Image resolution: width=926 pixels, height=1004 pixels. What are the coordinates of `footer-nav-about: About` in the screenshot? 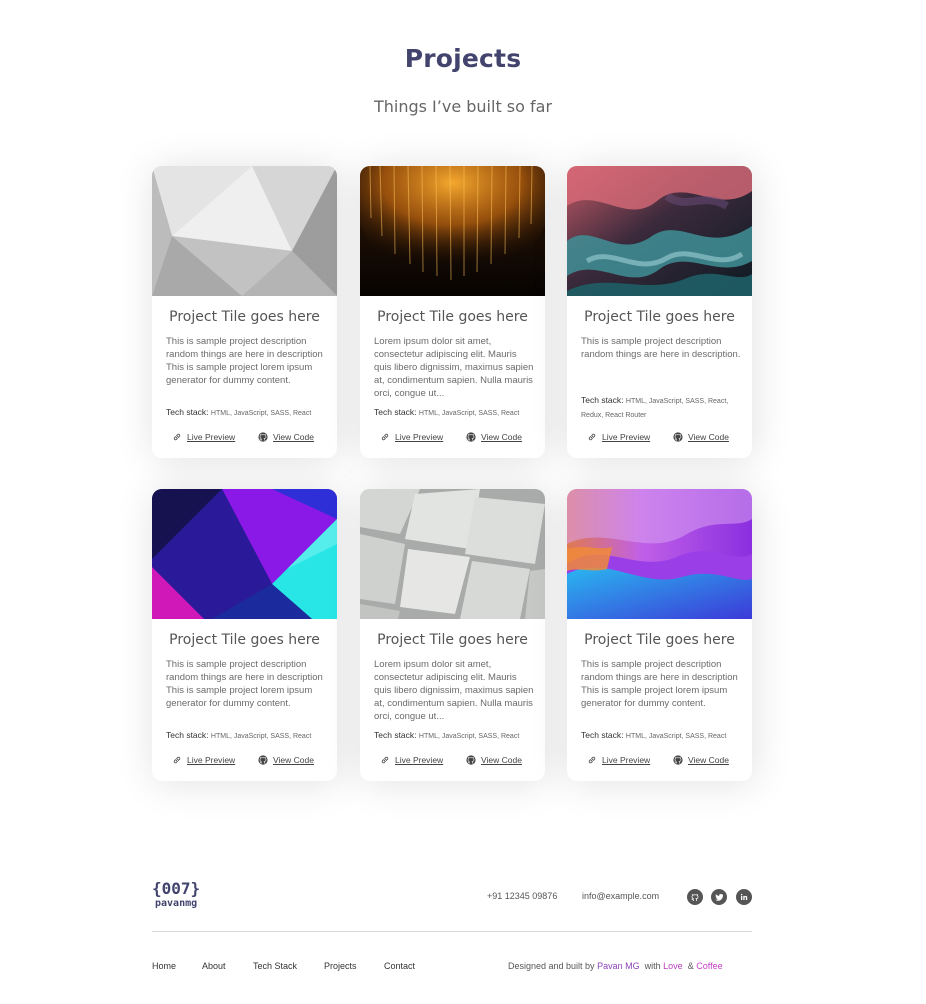 It's located at (214, 966).